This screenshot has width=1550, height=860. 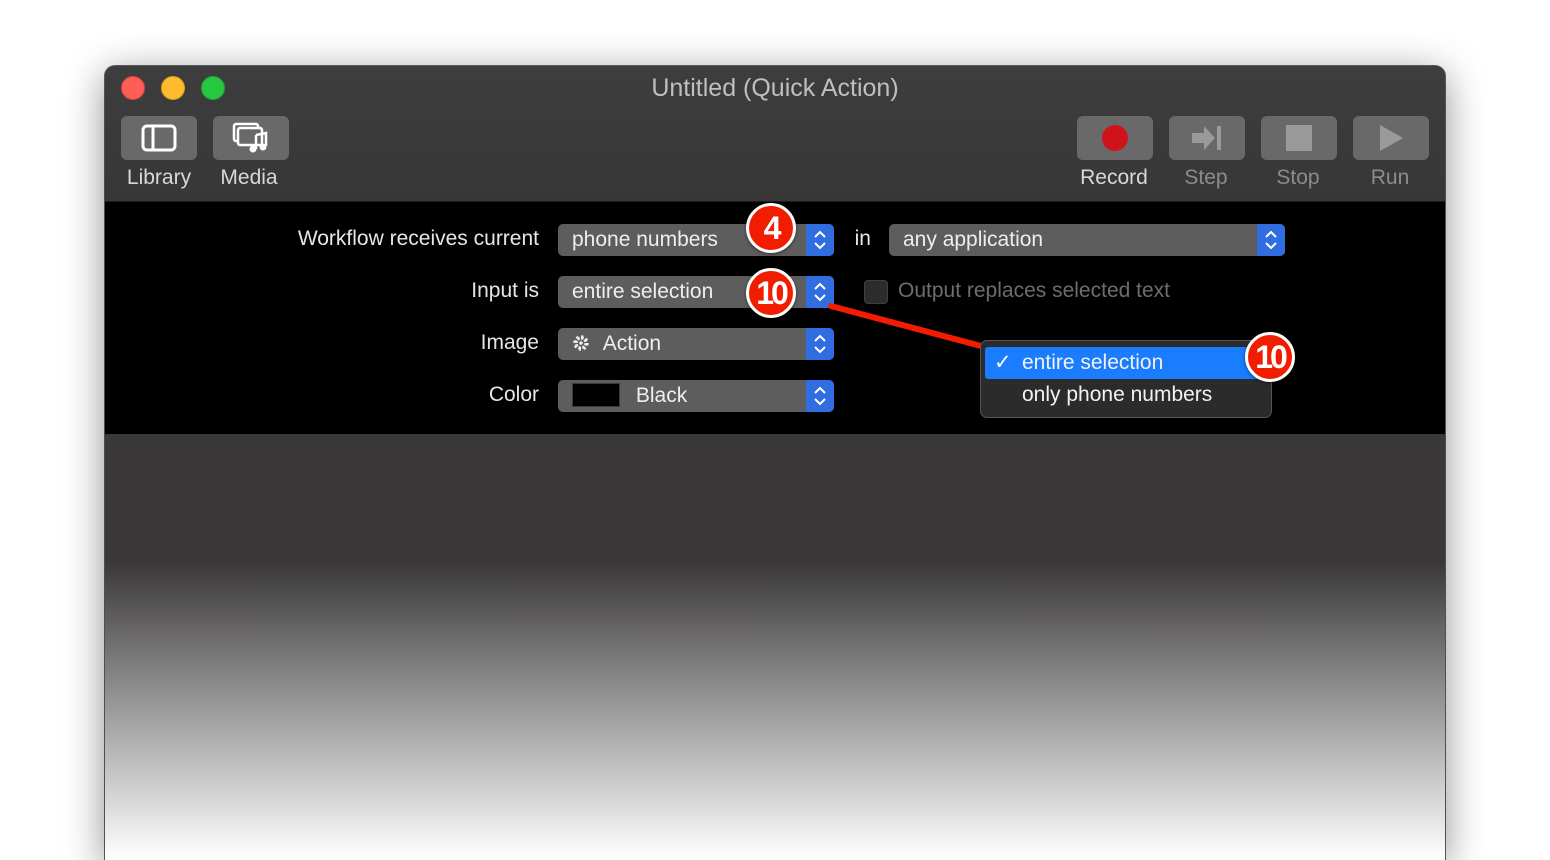 I want to click on menu-item-label: entire selection, so click(x=1093, y=362).